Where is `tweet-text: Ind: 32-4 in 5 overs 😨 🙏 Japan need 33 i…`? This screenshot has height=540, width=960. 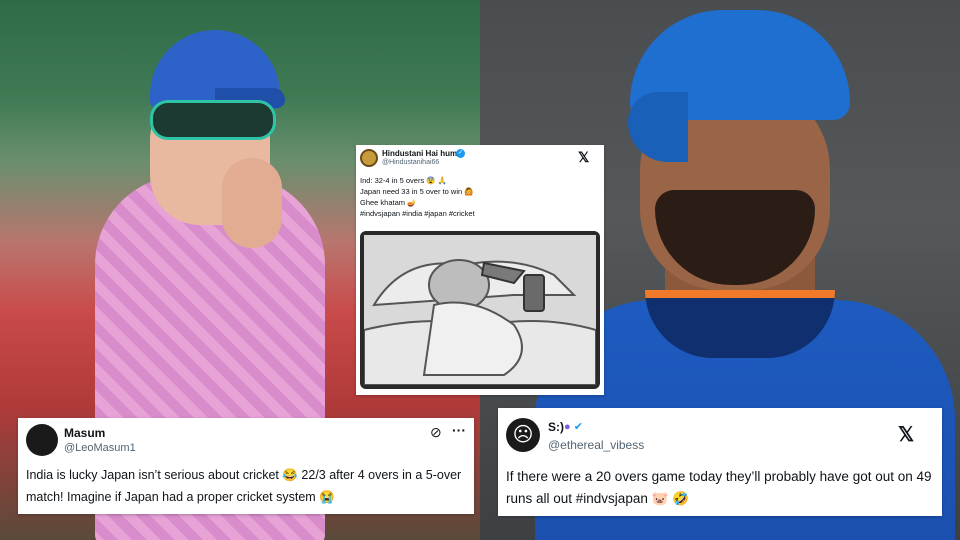 tweet-text: Ind: 32-4 in 5 overs 😨 🙏 Japan need 33 i… is located at coordinates (480, 197).